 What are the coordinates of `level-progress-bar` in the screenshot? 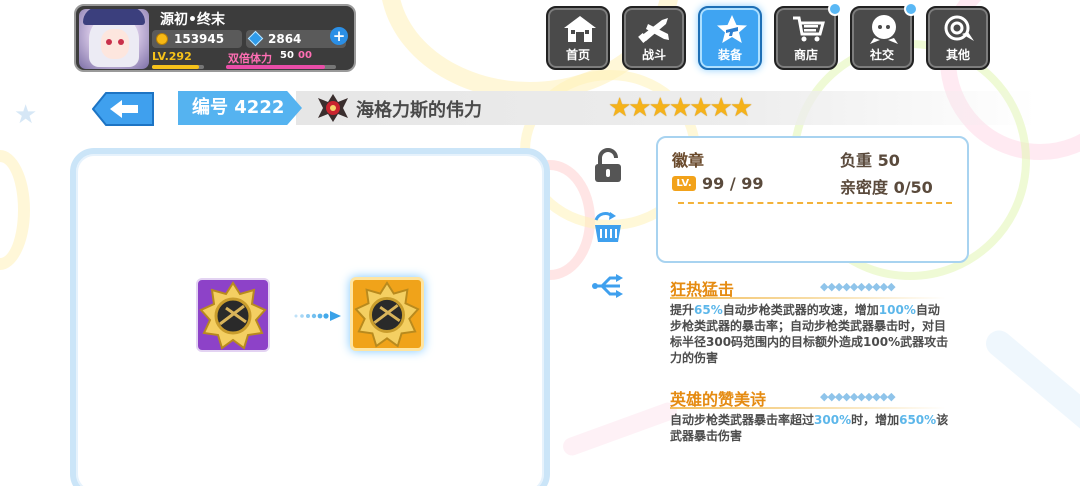 It's located at (178, 67).